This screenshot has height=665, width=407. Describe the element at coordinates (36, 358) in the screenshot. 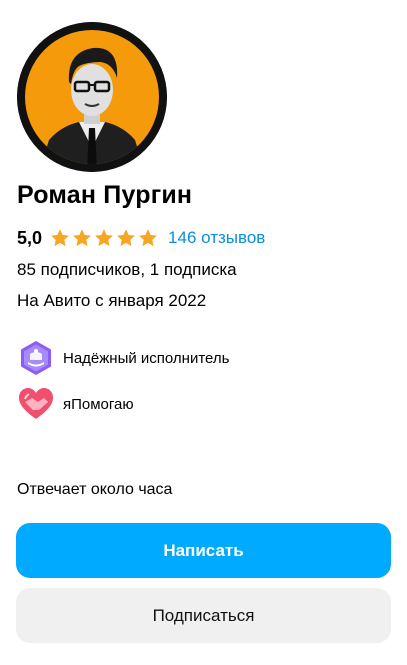

I see `reliable-executor-icon` at that location.